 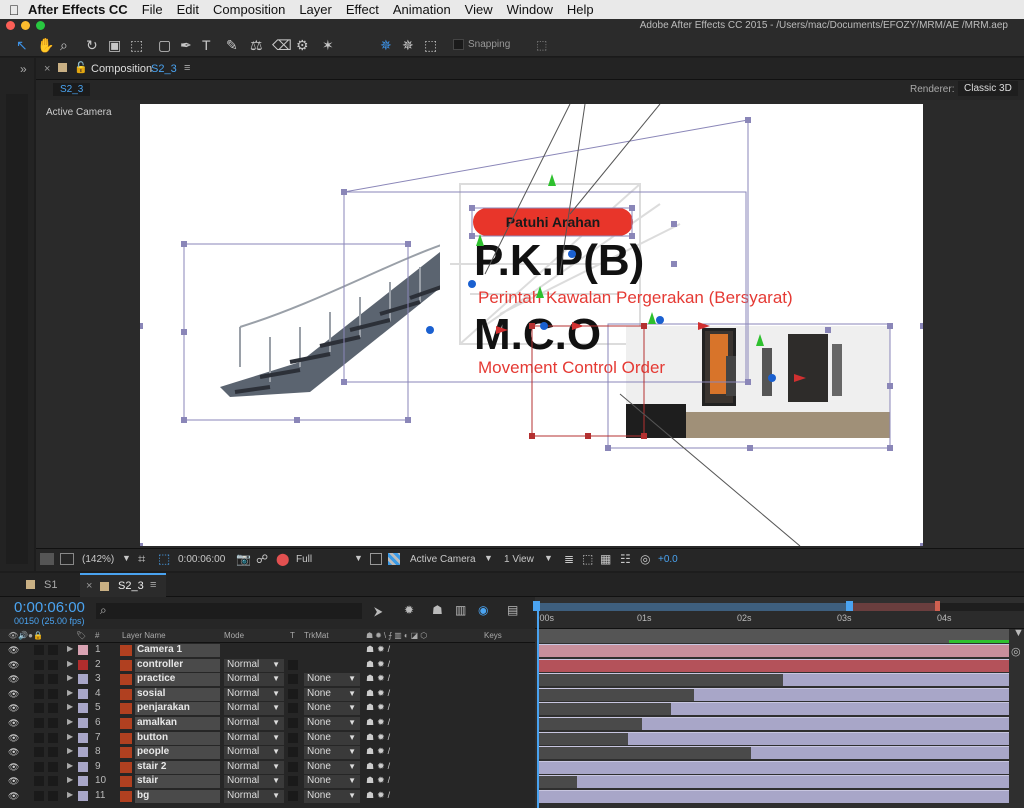 What do you see at coordinates (267, 708) in the screenshot?
I see `layer-row: 👁 ▶ 5 penjarakan Normal ▼ None ▼ ☗✹/` at bounding box center [267, 708].